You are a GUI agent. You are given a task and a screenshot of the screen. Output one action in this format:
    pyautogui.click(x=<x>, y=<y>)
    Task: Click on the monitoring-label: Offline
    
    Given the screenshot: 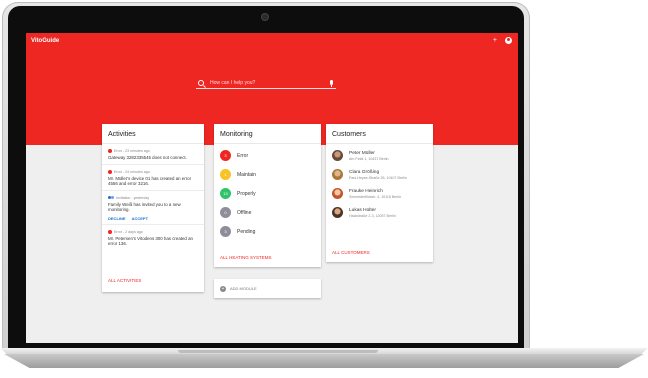 What is the action you would take?
    pyautogui.click(x=244, y=212)
    